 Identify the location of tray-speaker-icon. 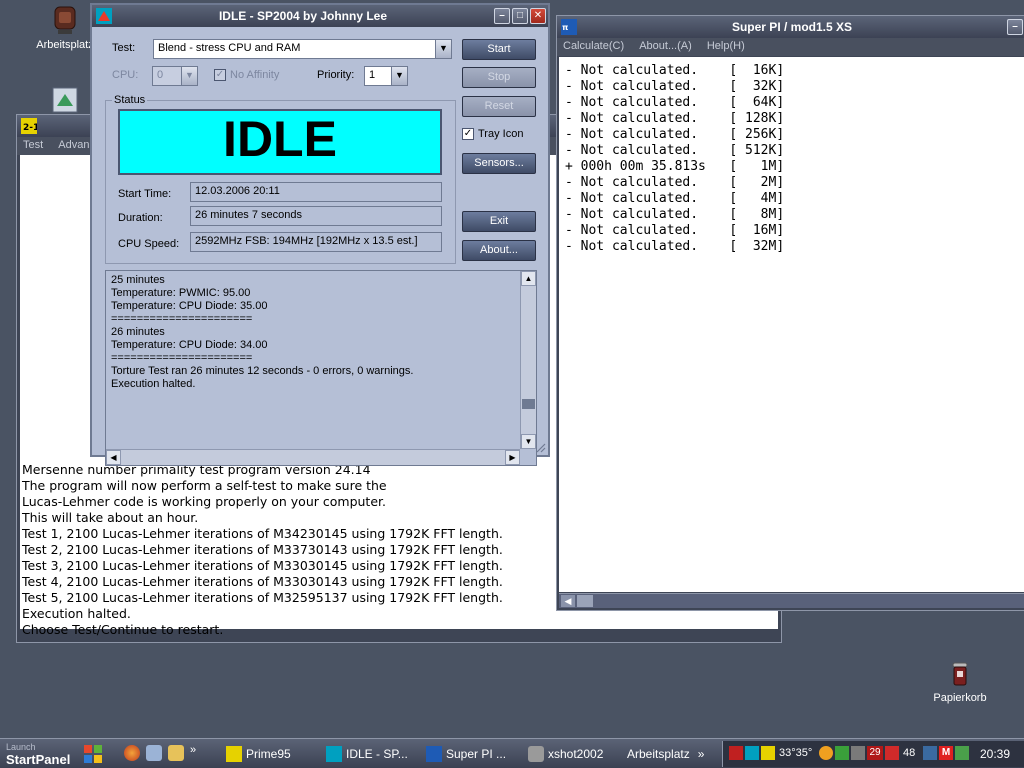
(962, 753).